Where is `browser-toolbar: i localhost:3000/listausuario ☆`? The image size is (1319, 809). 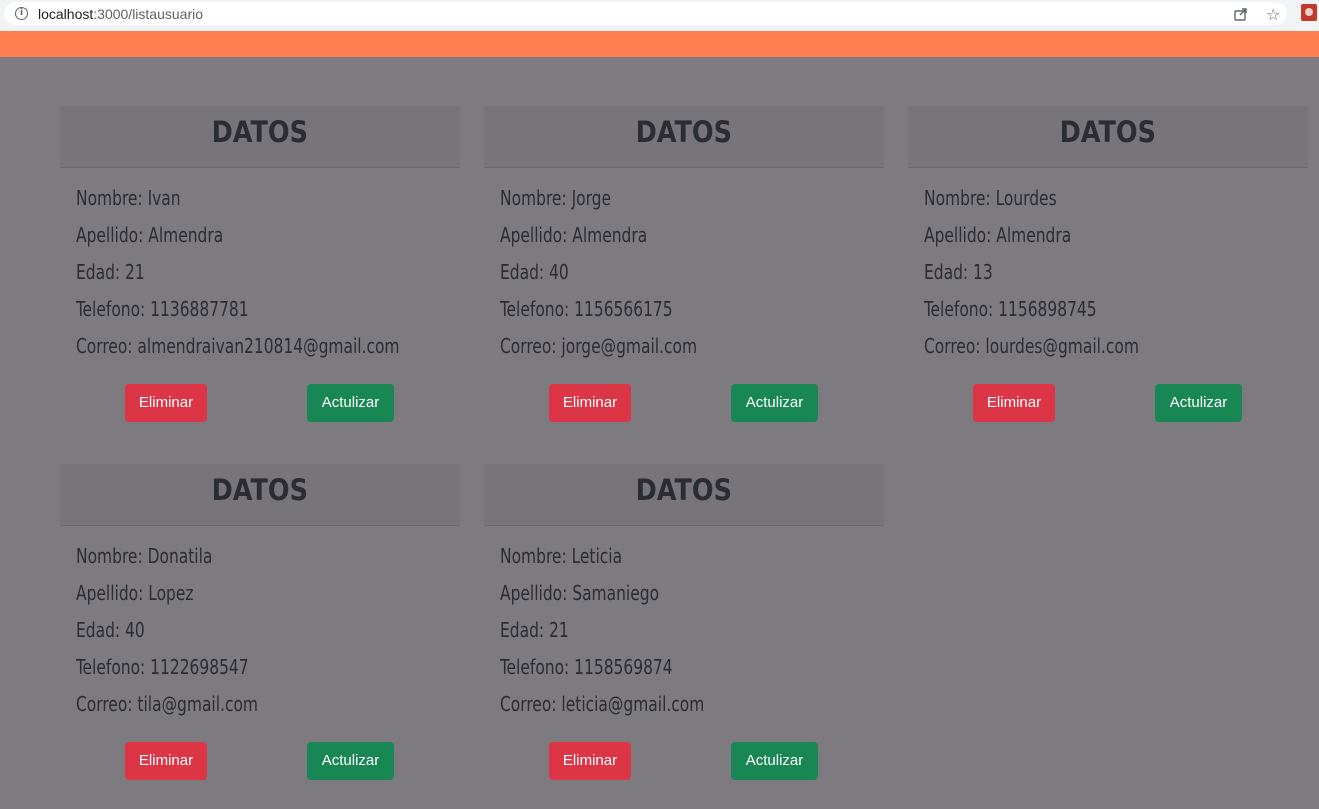 browser-toolbar: i localhost:3000/listausuario ☆ is located at coordinates (659, 15).